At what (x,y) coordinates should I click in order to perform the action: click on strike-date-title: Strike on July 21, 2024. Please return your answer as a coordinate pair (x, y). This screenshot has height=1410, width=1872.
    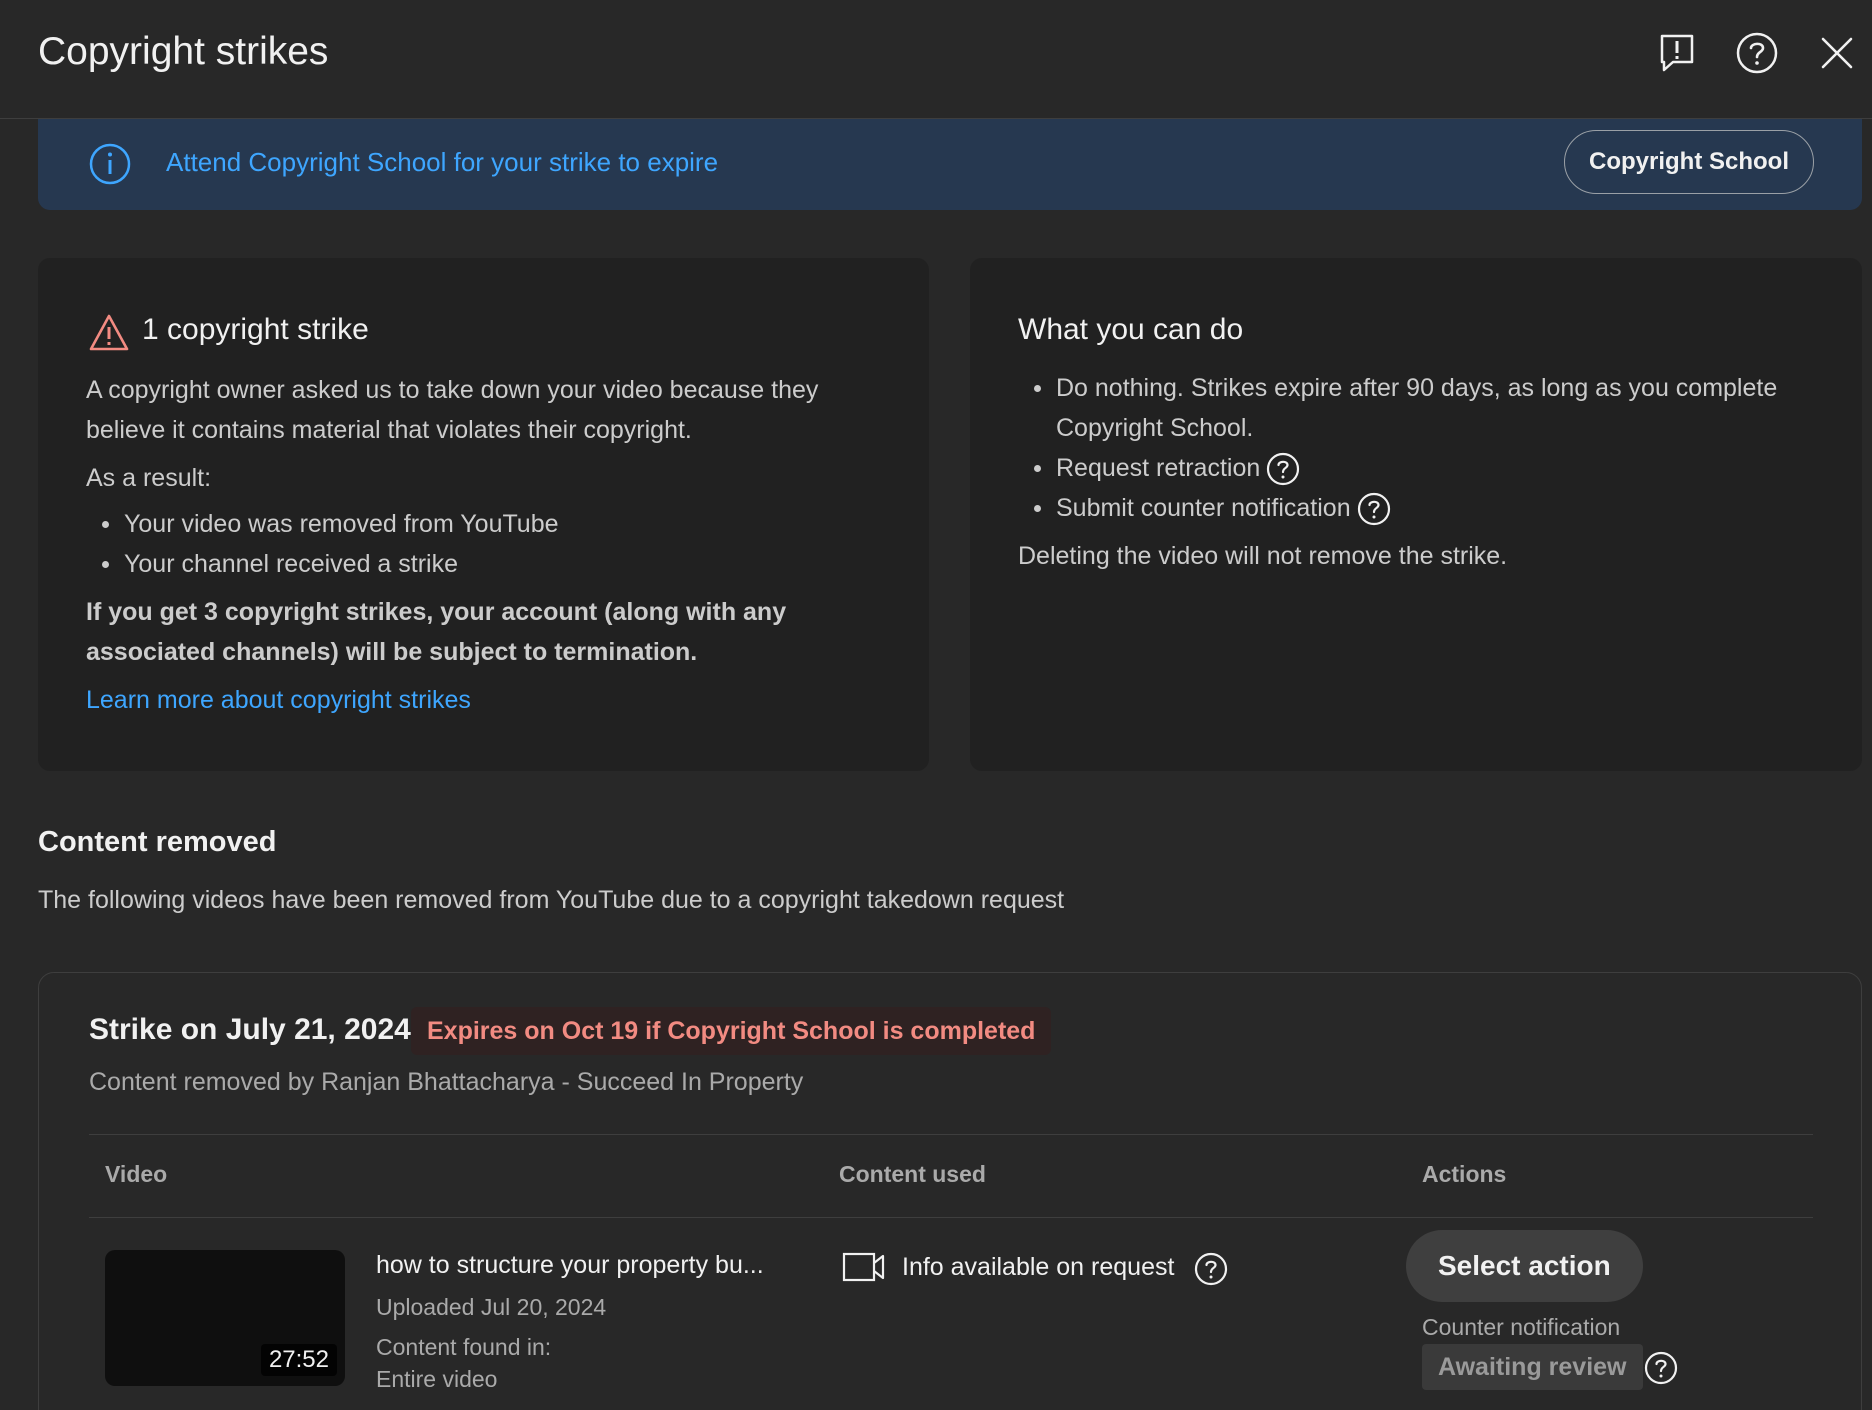
    Looking at the image, I should click on (250, 1029).